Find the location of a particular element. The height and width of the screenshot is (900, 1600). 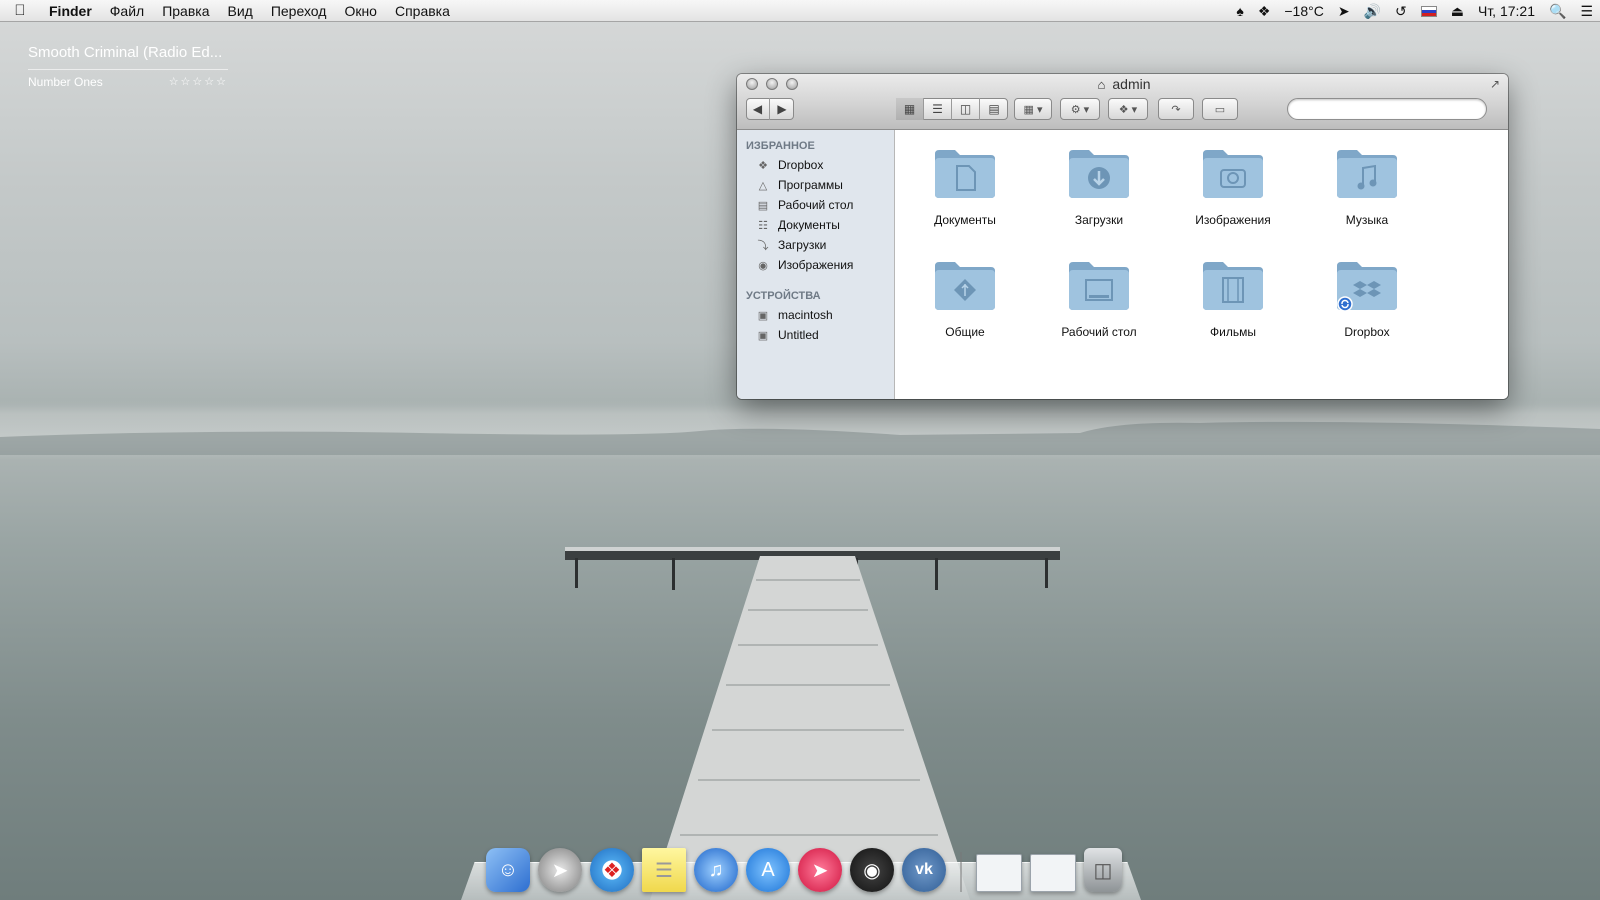

spotlight-icon: 🔍 is located at coordinates (1557, 11).